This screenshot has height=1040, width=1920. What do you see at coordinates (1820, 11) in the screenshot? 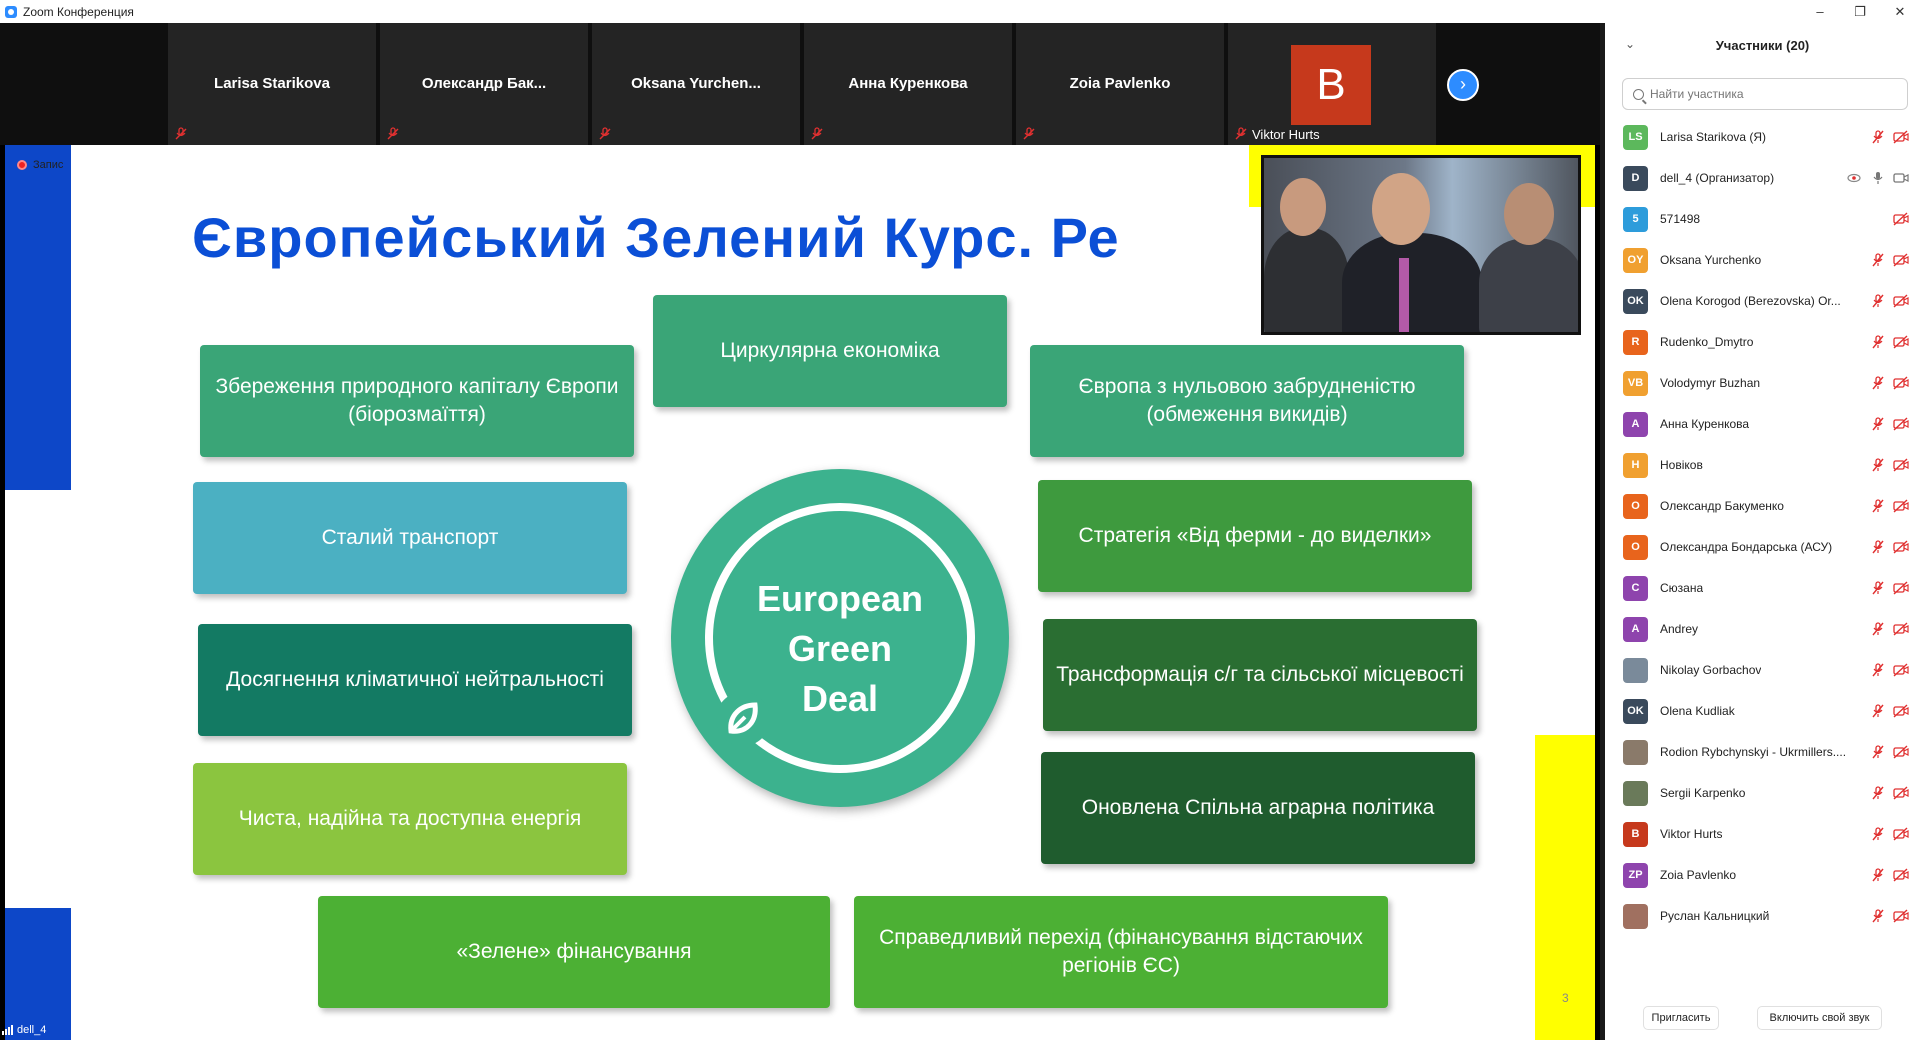
I see `minimize-button: –` at bounding box center [1820, 11].